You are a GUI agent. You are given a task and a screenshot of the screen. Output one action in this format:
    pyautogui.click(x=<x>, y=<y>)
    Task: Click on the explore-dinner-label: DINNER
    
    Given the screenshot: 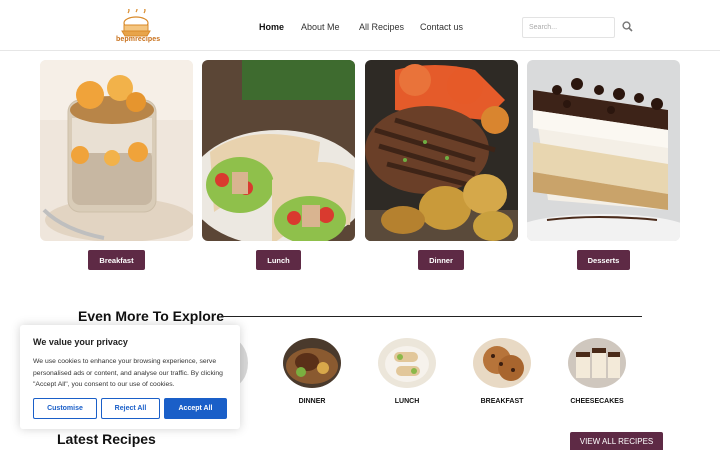 What is the action you would take?
    pyautogui.click(x=312, y=401)
    